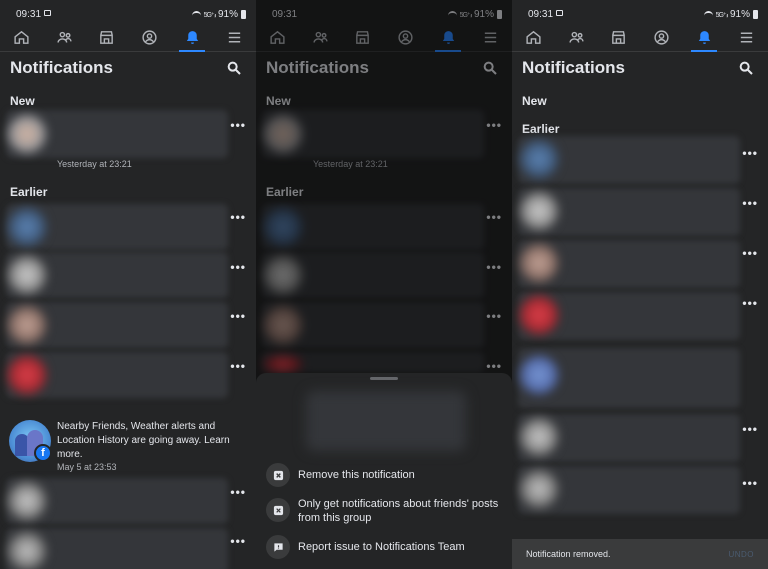 Image resolution: width=768 pixels, height=569 pixels. What do you see at coordinates (43, 453) in the screenshot?
I see `facebook-icon: f` at bounding box center [43, 453].